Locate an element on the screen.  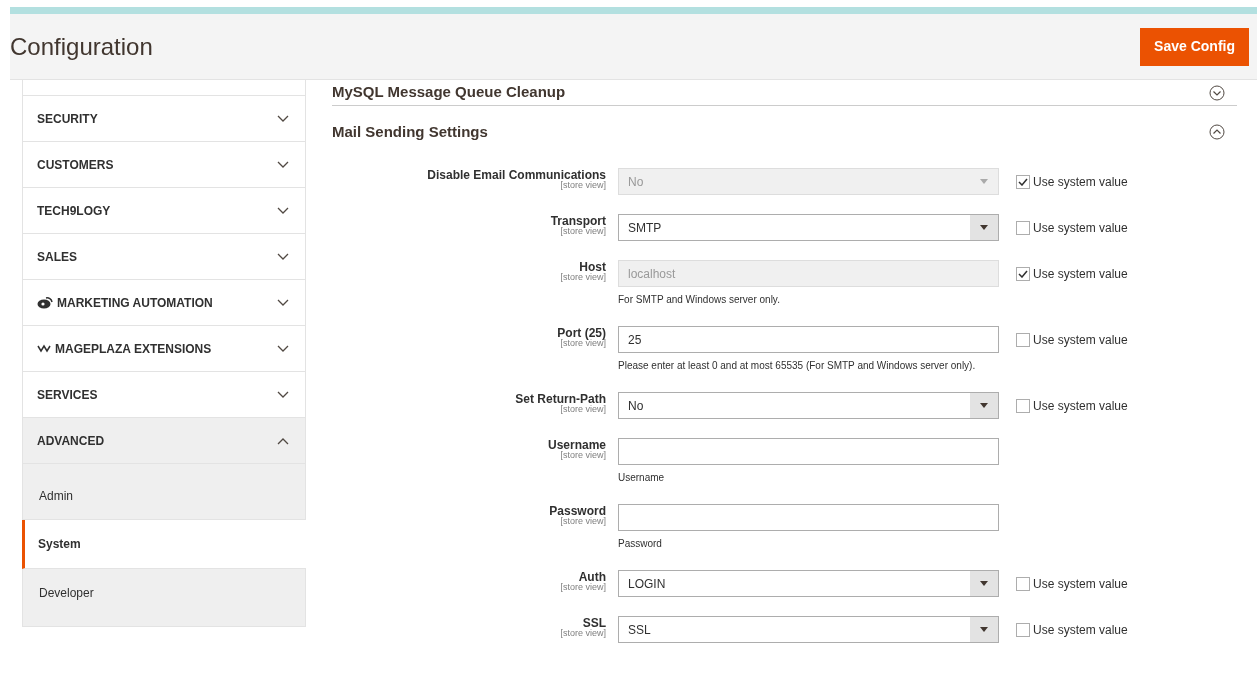
sidebar-section-label: MAGEPLAZA EXTENSIONS is located at coordinates (133, 349).